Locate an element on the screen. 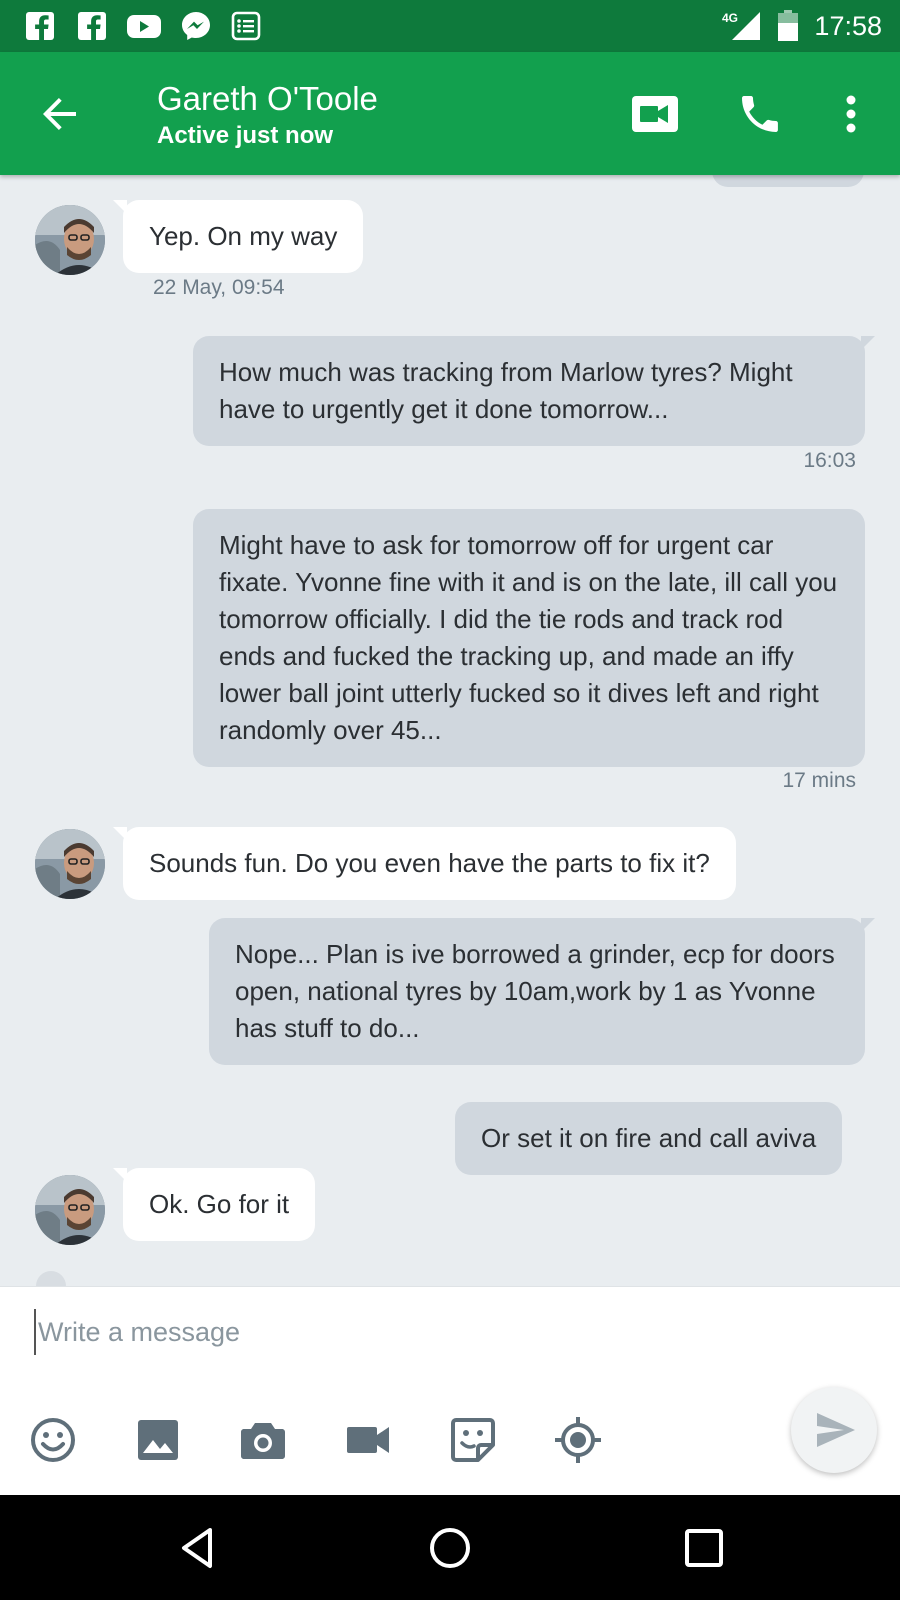 This screenshot has height=1600, width=900. news-icon is located at coordinates (246, 26).